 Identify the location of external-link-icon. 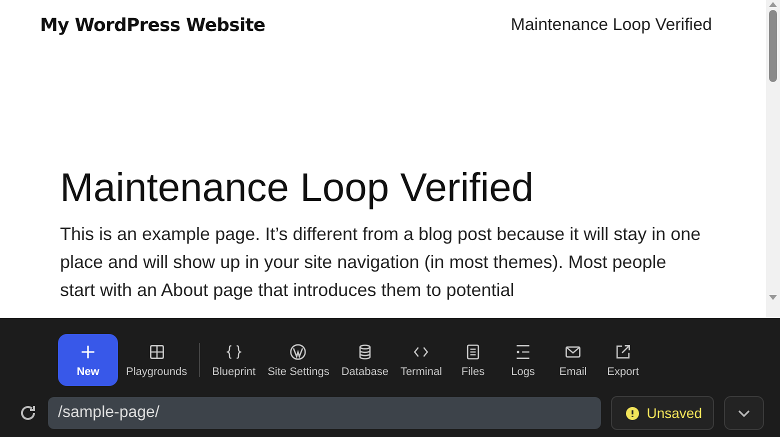
(623, 351).